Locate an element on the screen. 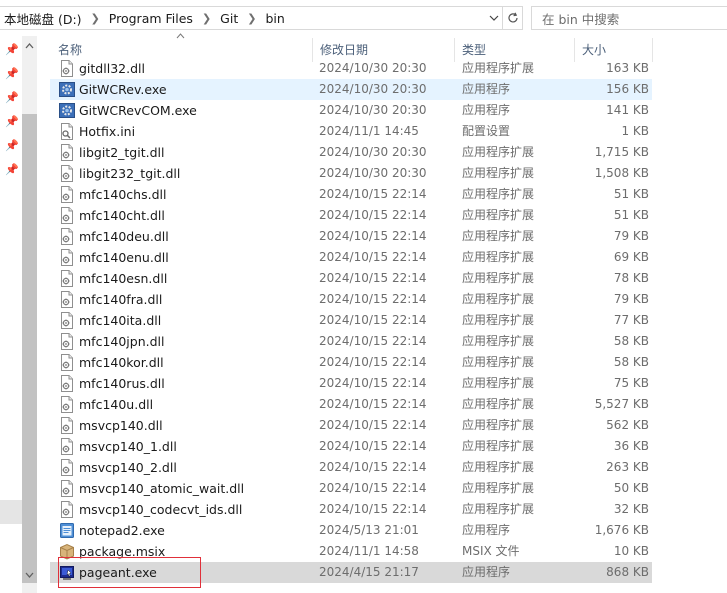 This screenshot has width=727, height=593. file-name: msvcp140_2.dll is located at coordinates (128, 467).